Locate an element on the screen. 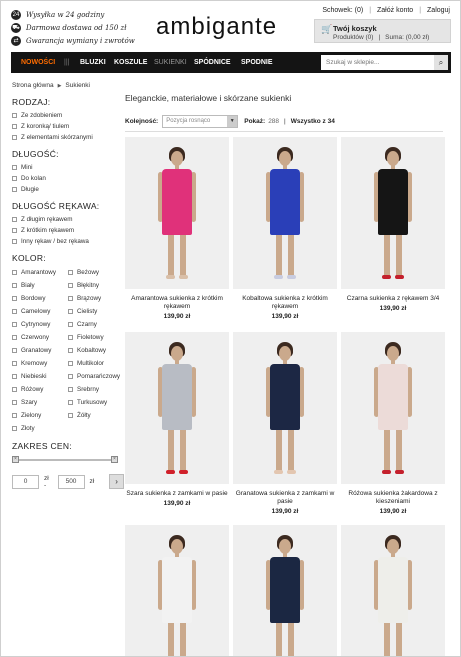 The image size is (461, 657). filter-option: Niebieski is located at coordinates (40, 376).